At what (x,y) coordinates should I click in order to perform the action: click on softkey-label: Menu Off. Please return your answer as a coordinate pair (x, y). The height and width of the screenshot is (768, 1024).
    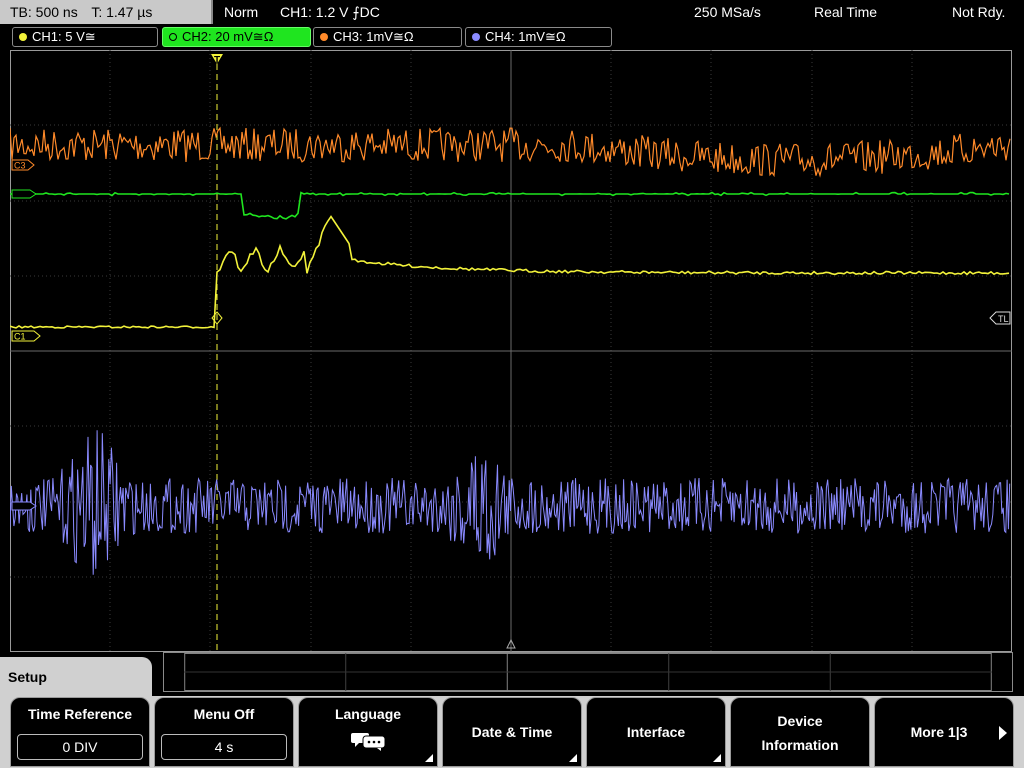
    Looking at the image, I should click on (224, 714).